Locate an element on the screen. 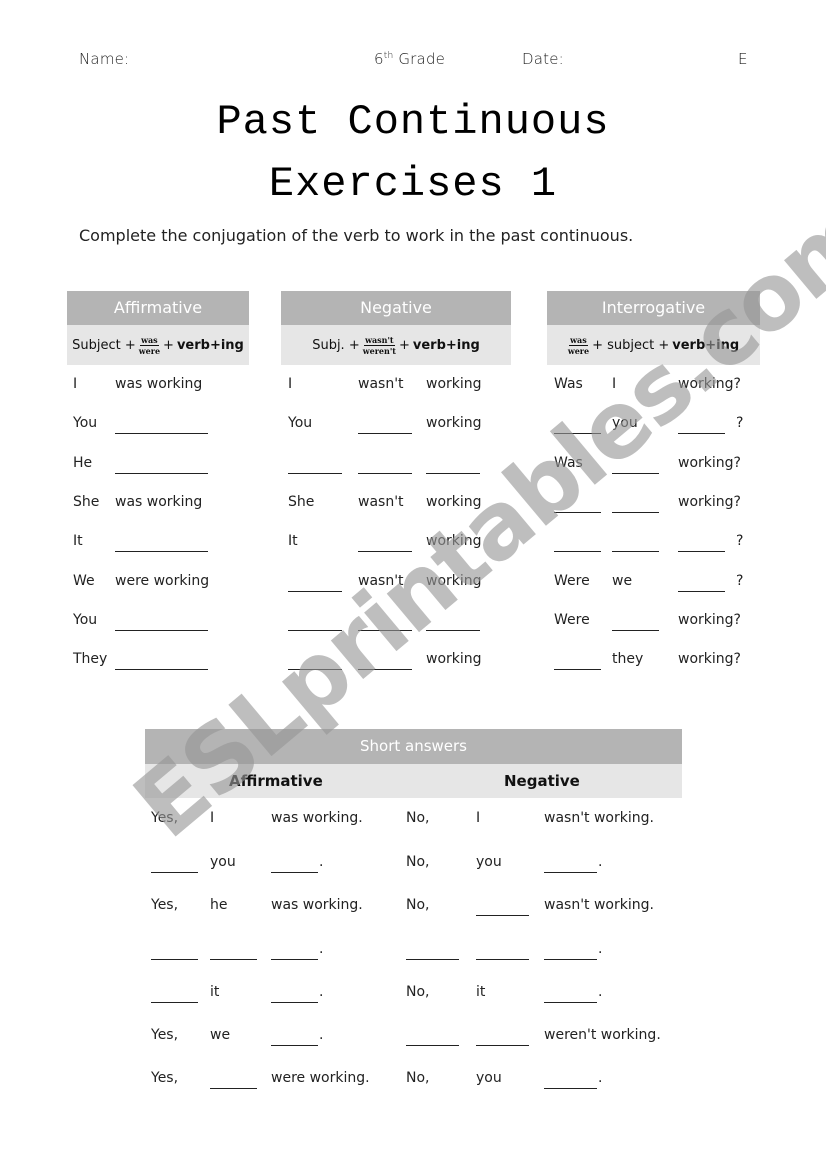  formula-fraction: was were is located at coordinates (149, 345).